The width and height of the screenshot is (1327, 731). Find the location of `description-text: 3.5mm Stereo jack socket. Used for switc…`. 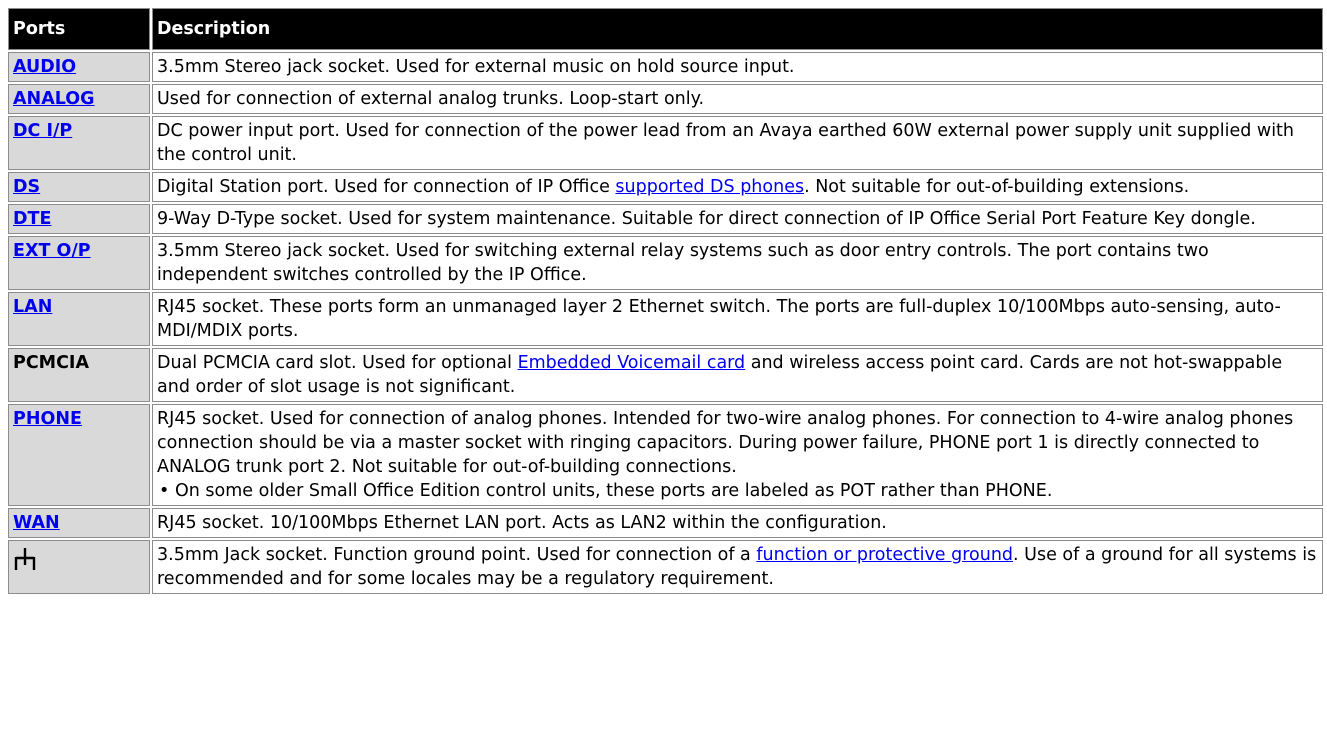

description-text: 3.5mm Stereo jack socket. Used for switc… is located at coordinates (683, 263).